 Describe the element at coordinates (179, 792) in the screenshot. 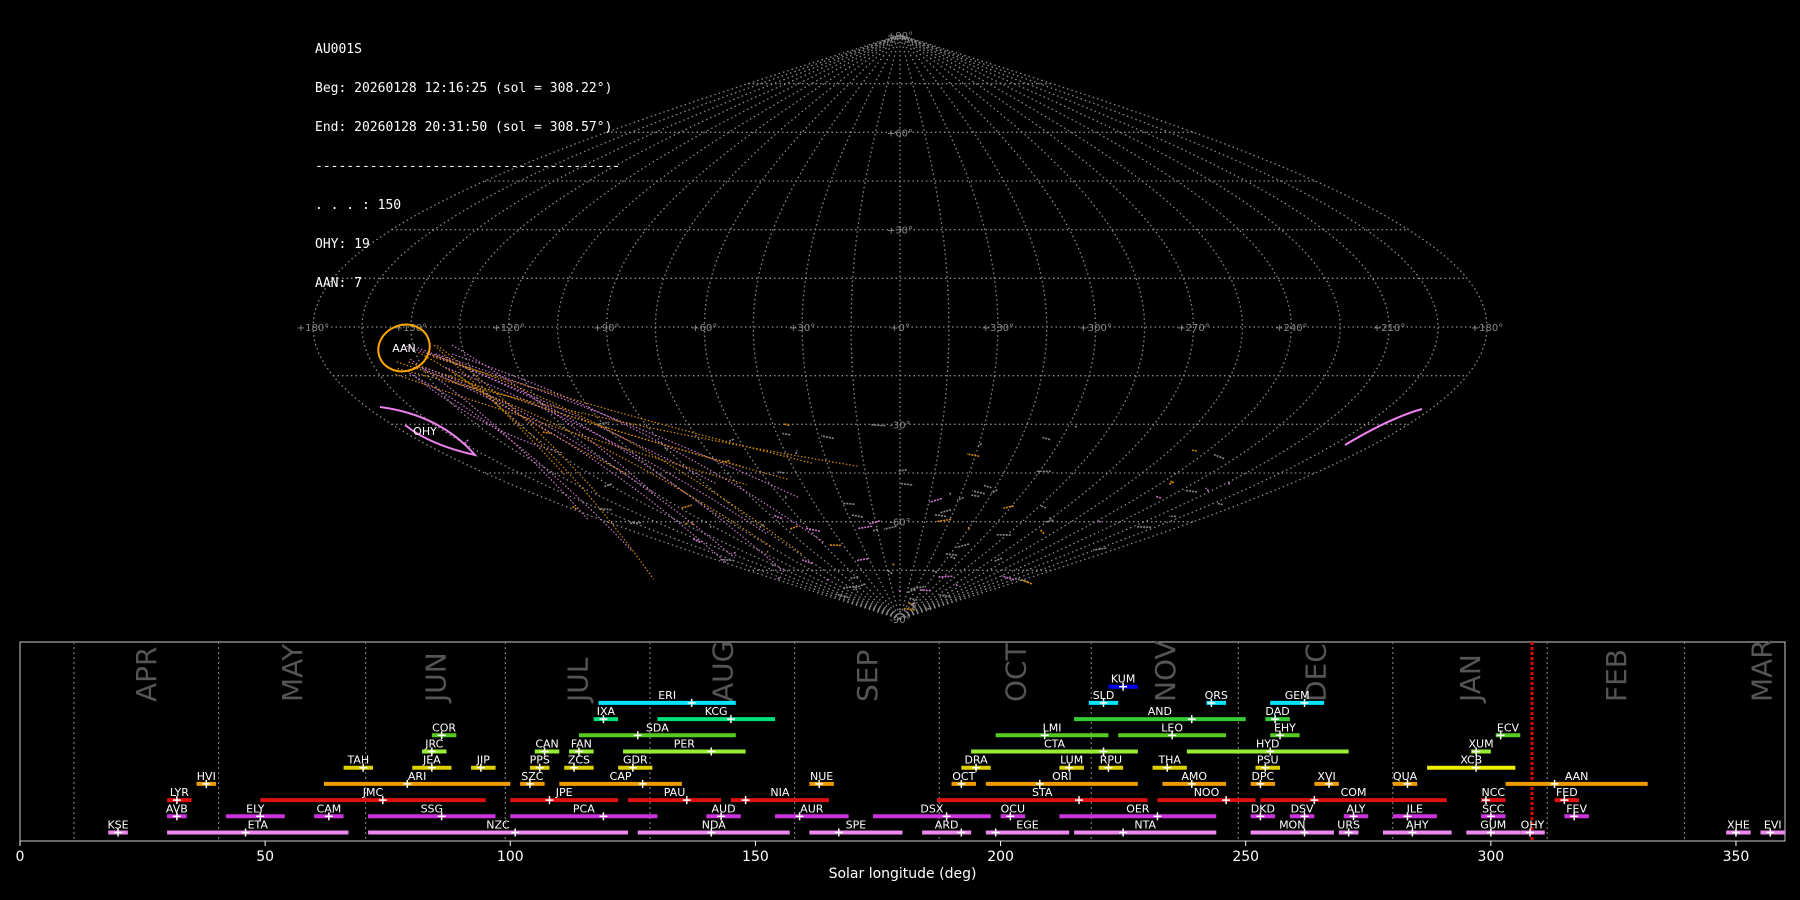

I see `shower-label: LYR` at that location.